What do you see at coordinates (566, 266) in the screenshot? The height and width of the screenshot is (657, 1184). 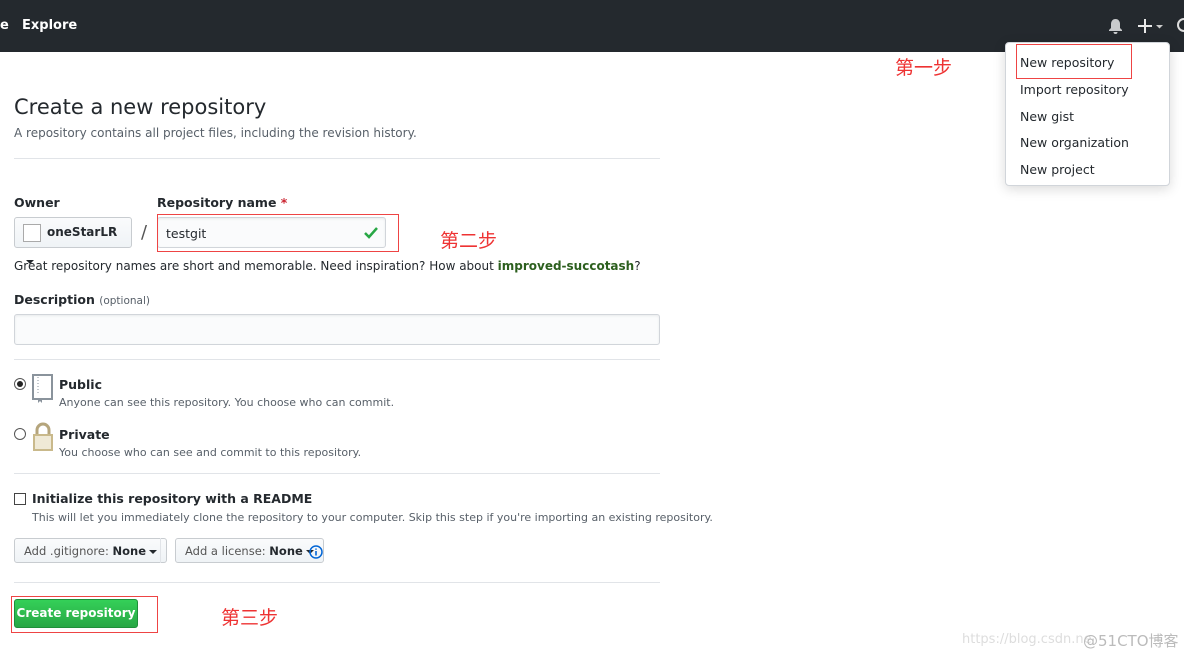 I see `suggested-name-link: improved-succotash` at bounding box center [566, 266].